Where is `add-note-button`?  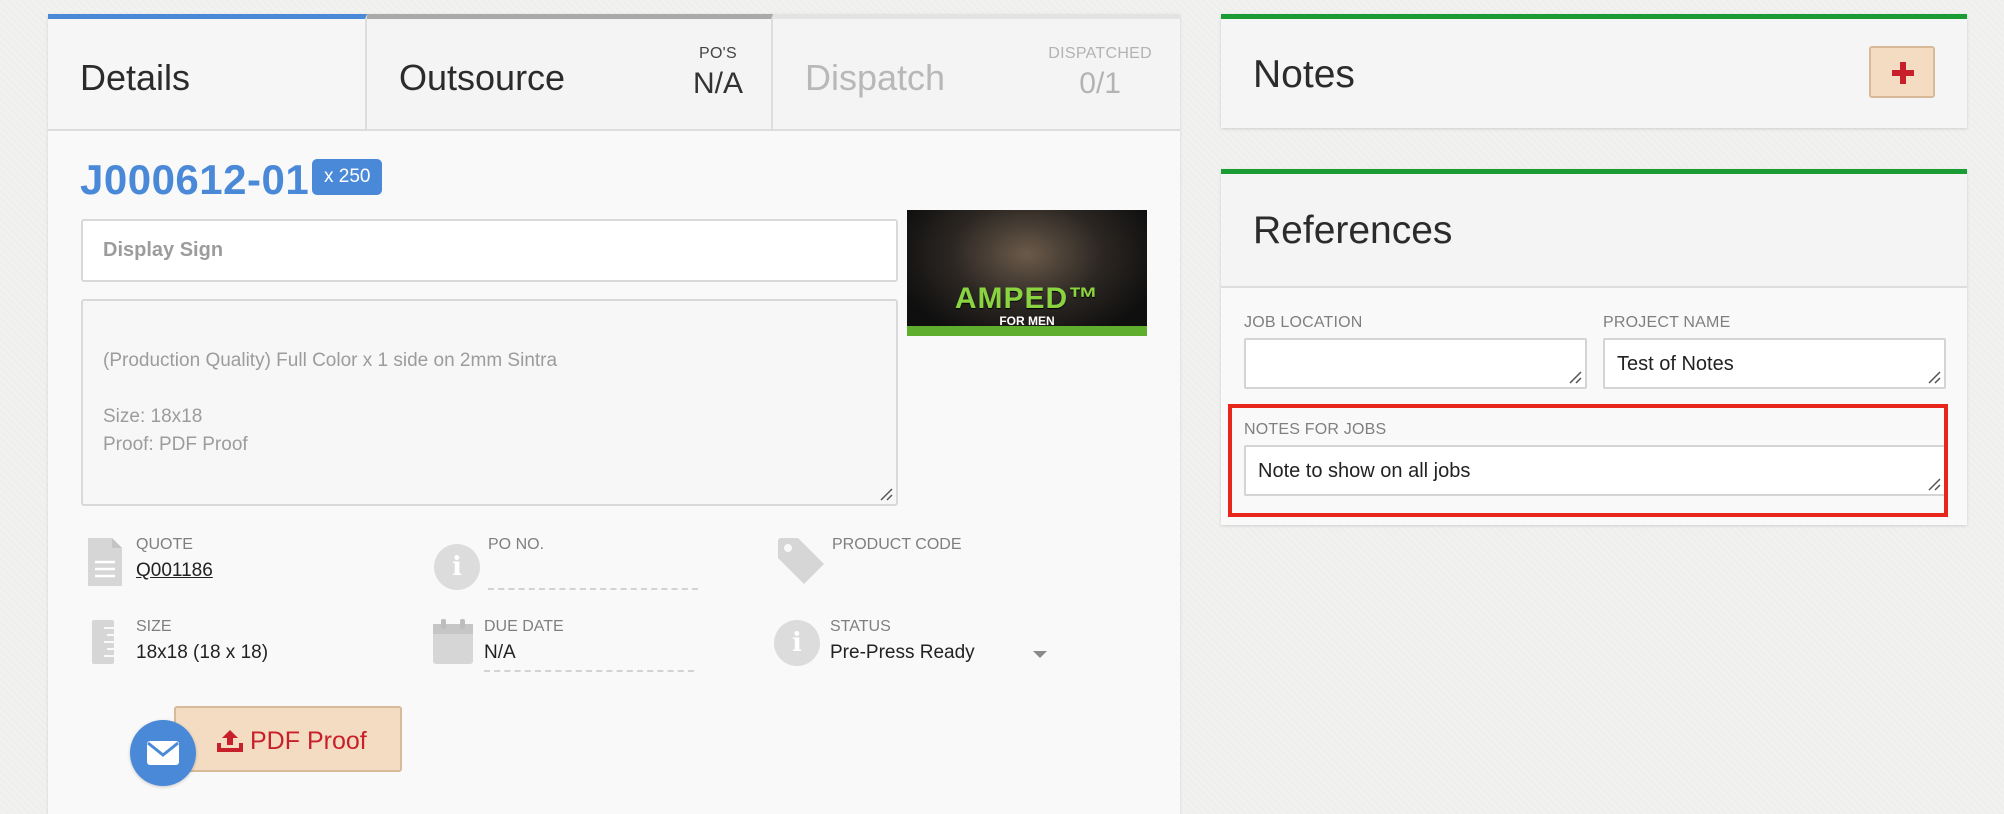
add-note-button is located at coordinates (1902, 72).